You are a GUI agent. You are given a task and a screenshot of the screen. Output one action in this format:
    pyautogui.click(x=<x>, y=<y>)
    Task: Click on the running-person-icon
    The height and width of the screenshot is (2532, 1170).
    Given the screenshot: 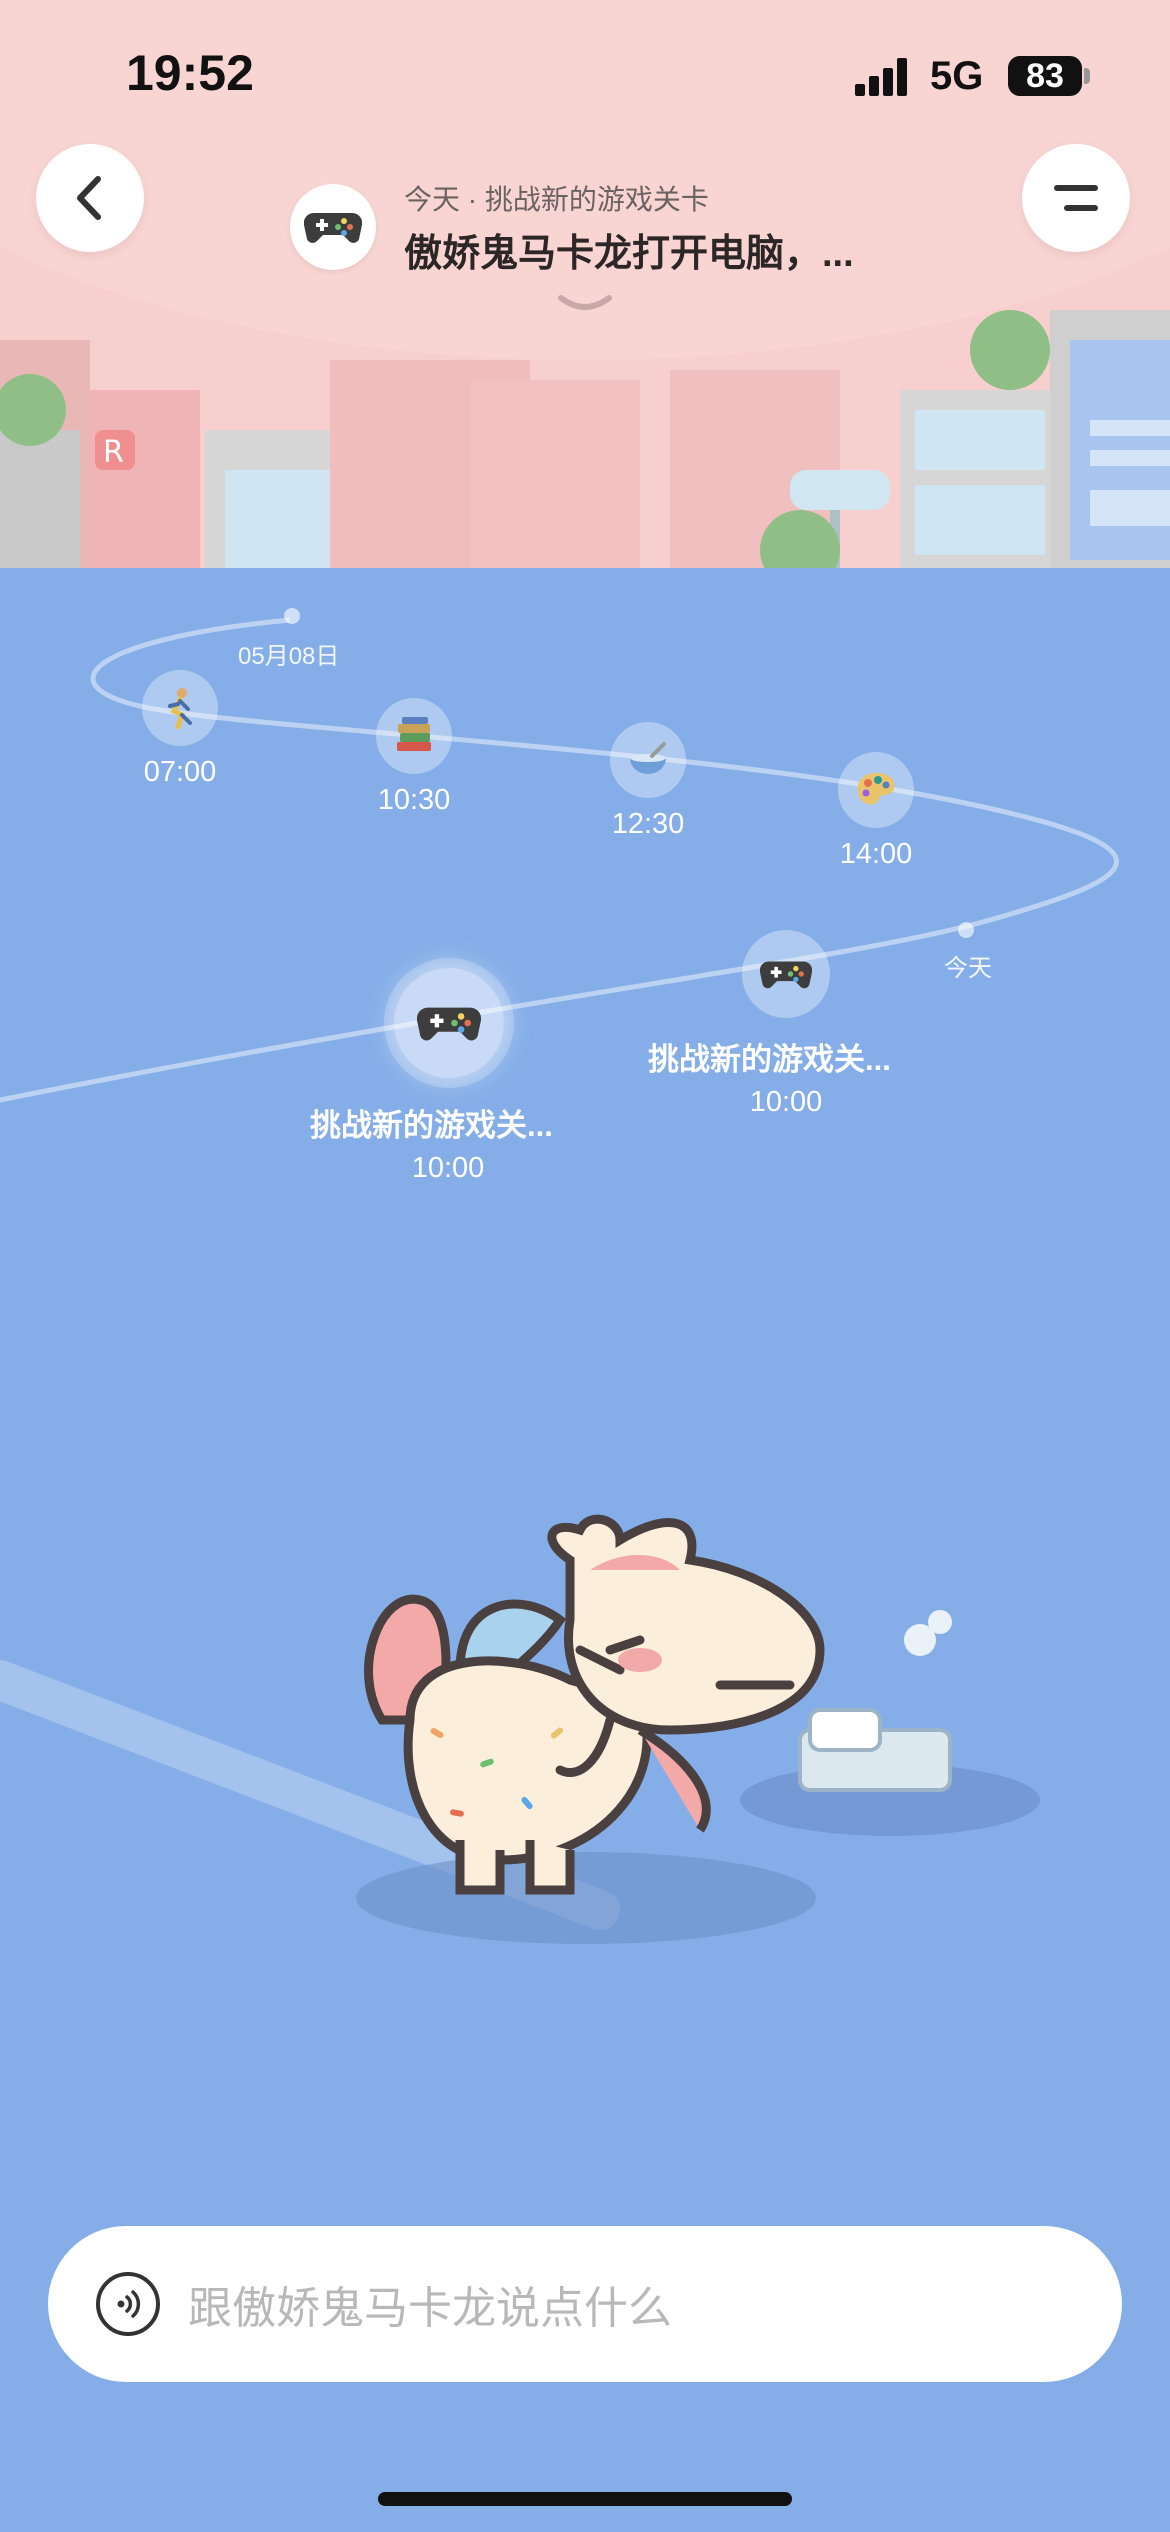 What is the action you would take?
    pyautogui.click(x=180, y=709)
    